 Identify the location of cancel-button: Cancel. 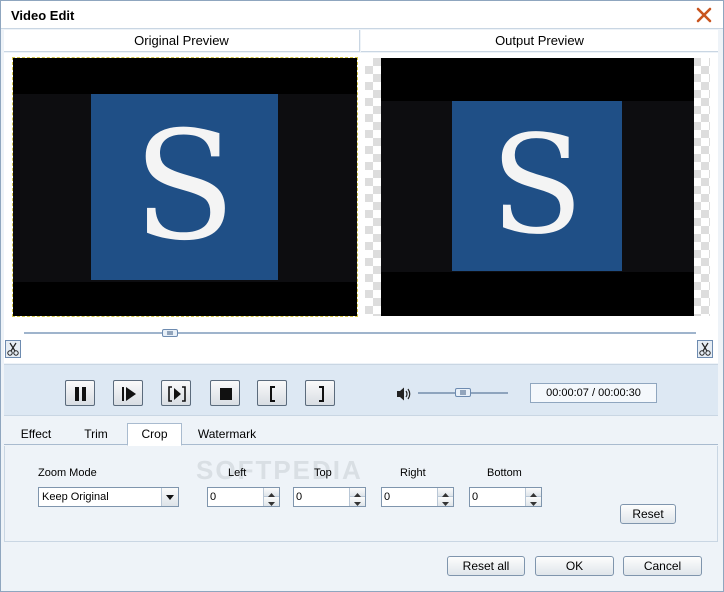
(662, 566).